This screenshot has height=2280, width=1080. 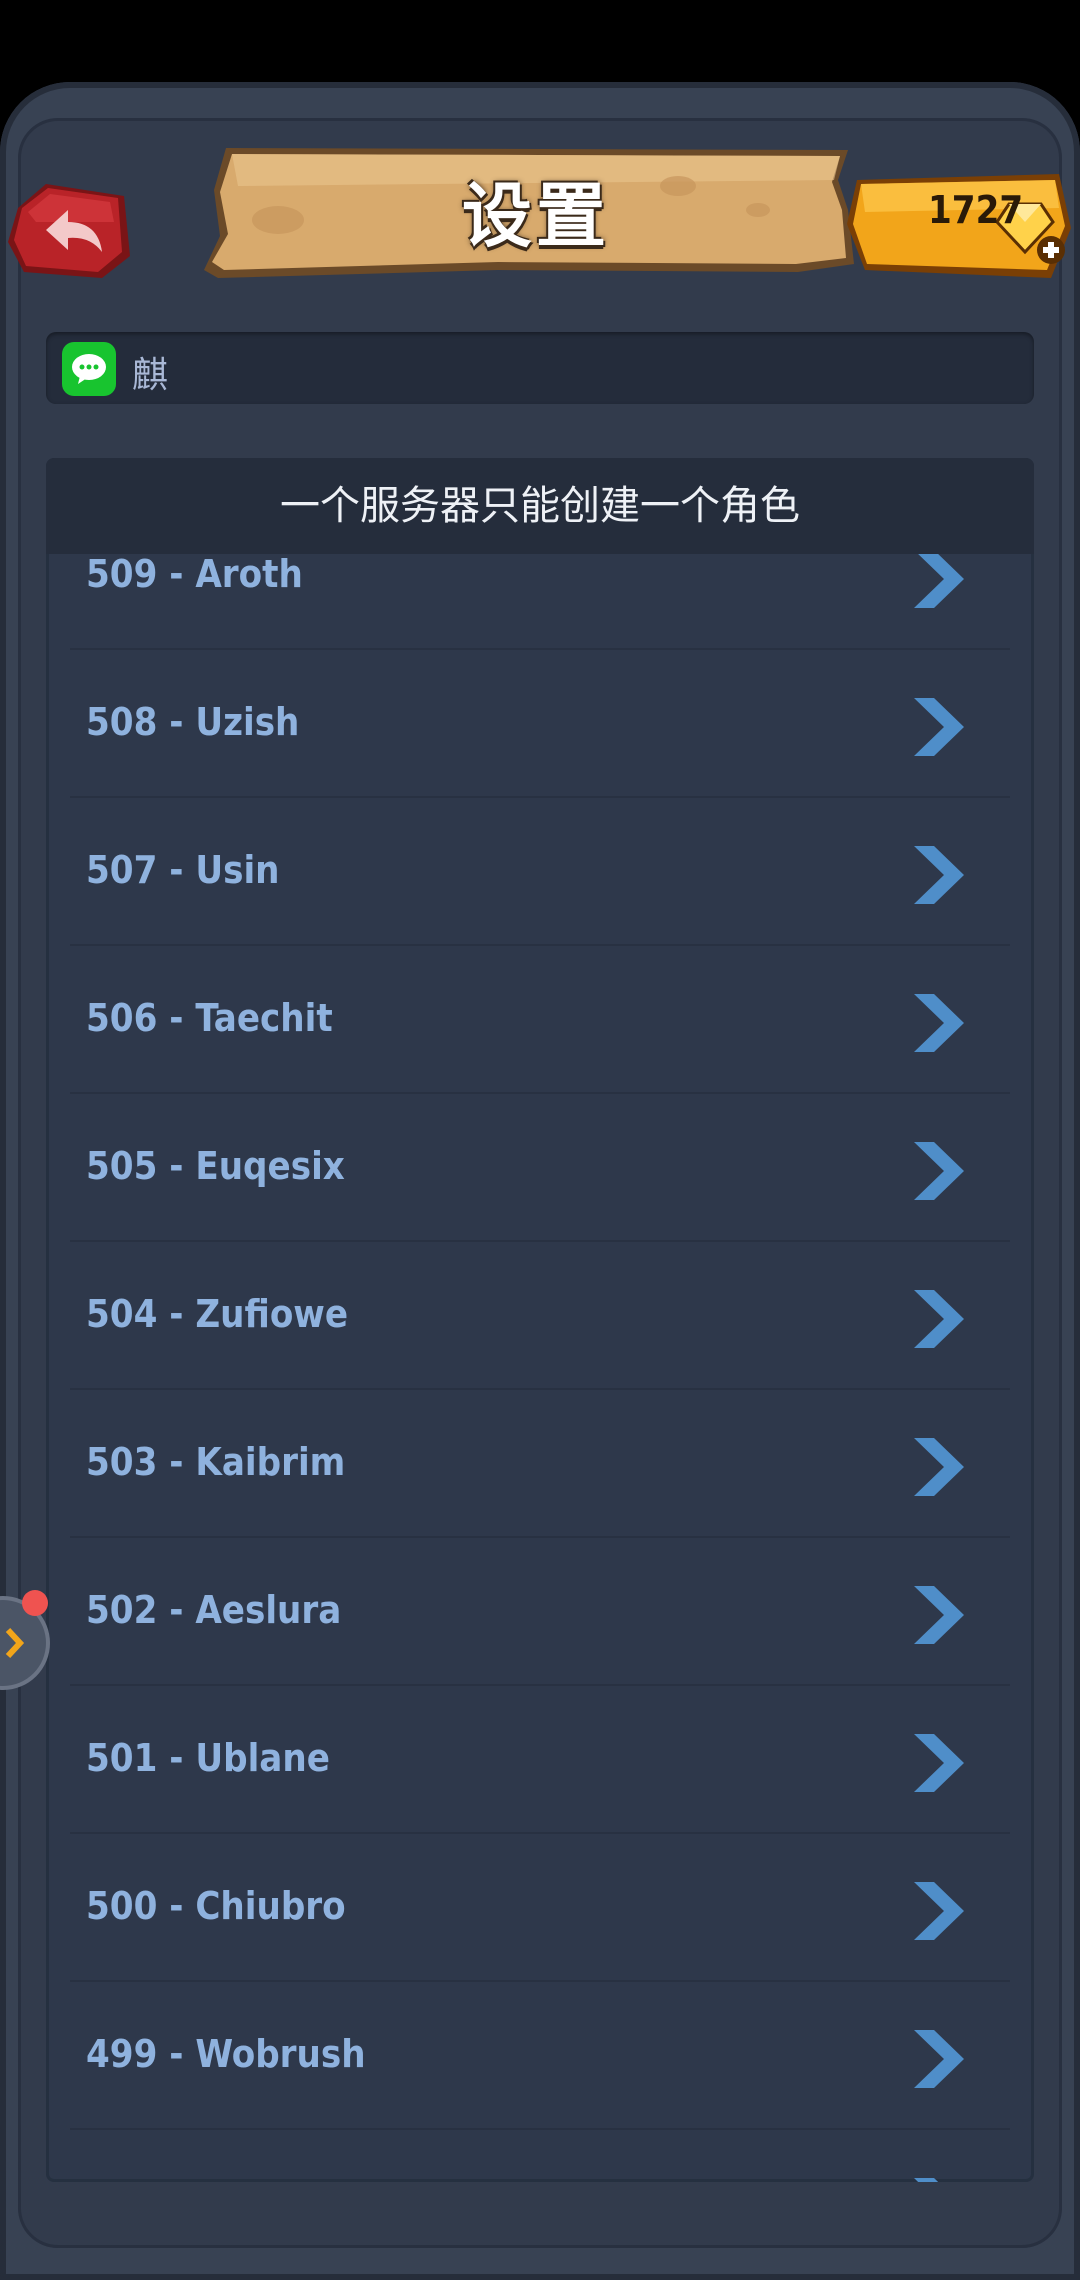 I want to click on server-row: 507 - Usin, so click(x=540, y=872).